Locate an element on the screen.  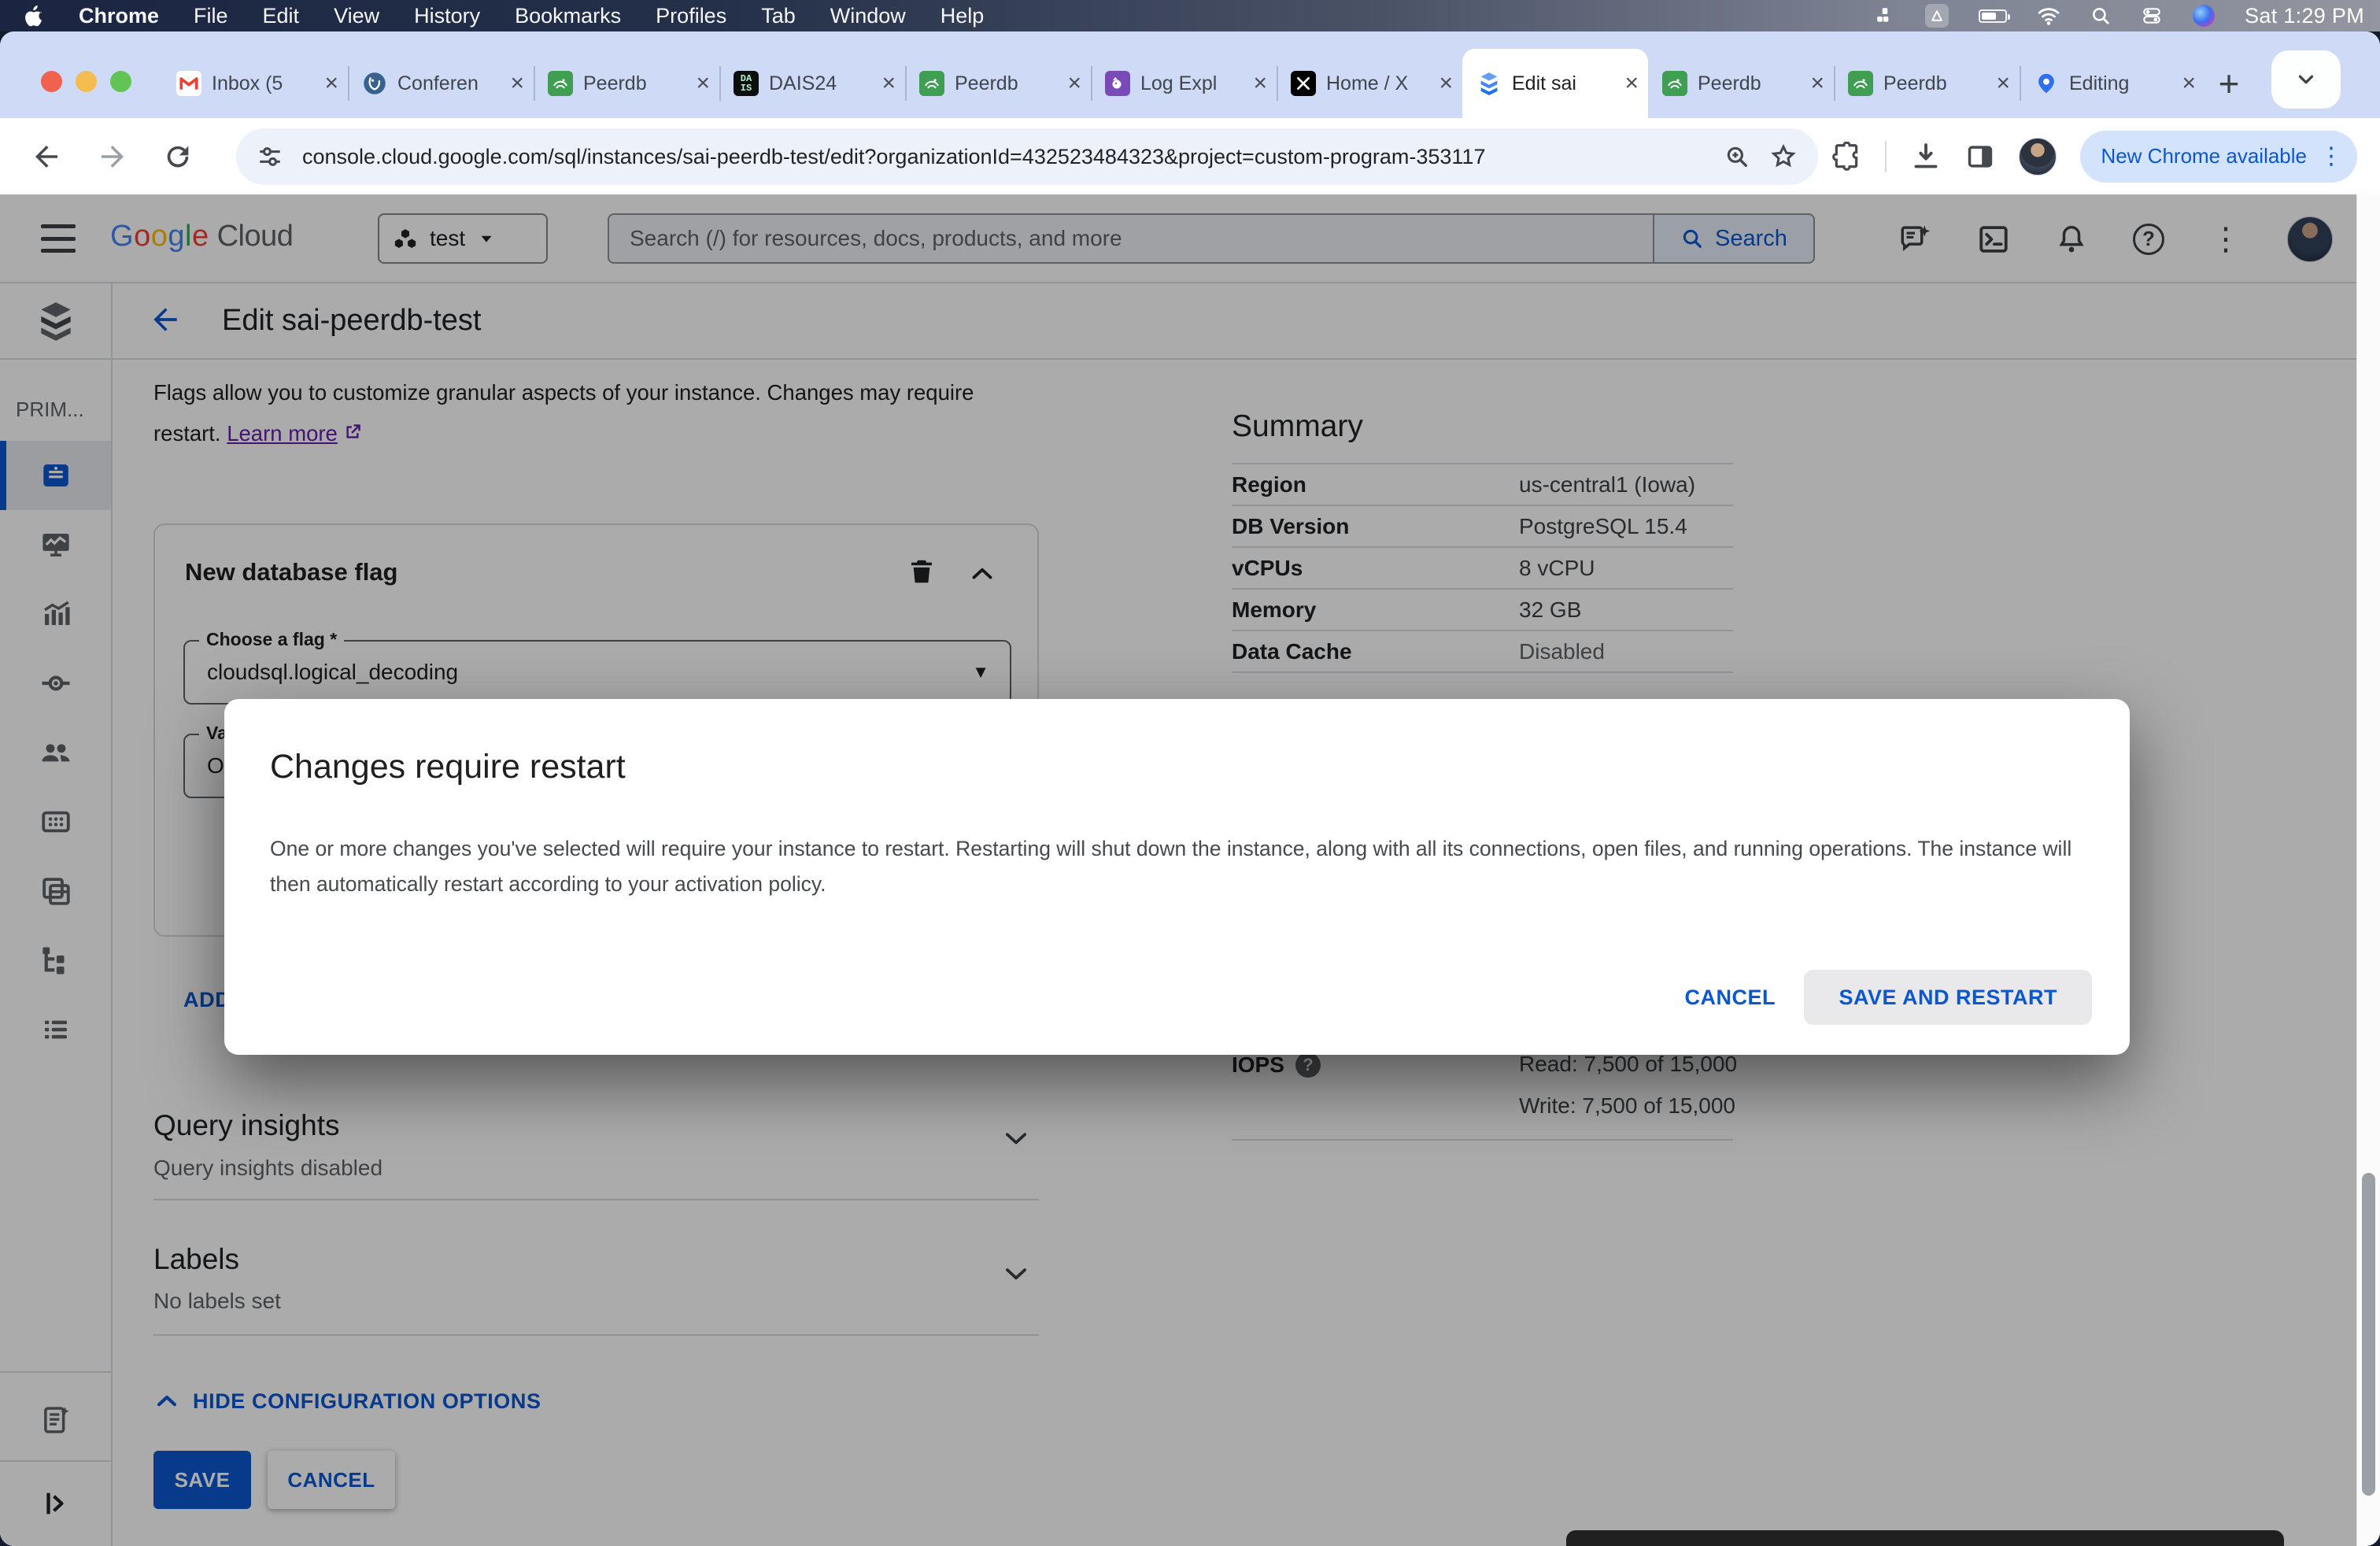
siri-icon is located at coordinates (2204, 16).